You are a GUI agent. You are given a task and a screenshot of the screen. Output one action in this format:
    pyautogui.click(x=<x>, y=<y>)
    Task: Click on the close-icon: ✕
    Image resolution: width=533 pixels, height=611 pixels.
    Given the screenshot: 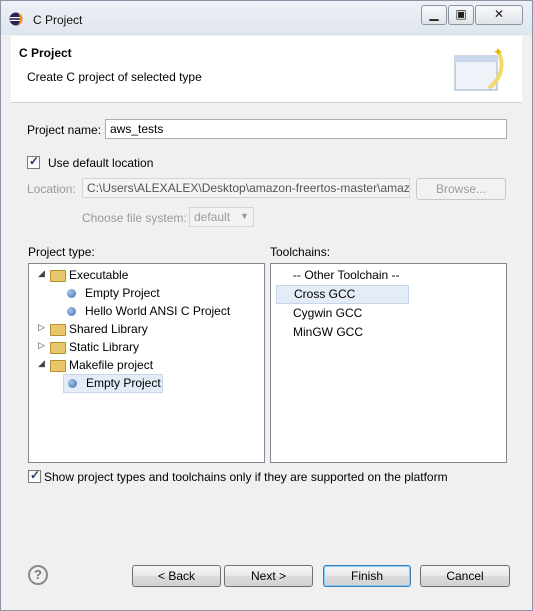 What is the action you would take?
    pyautogui.click(x=499, y=14)
    